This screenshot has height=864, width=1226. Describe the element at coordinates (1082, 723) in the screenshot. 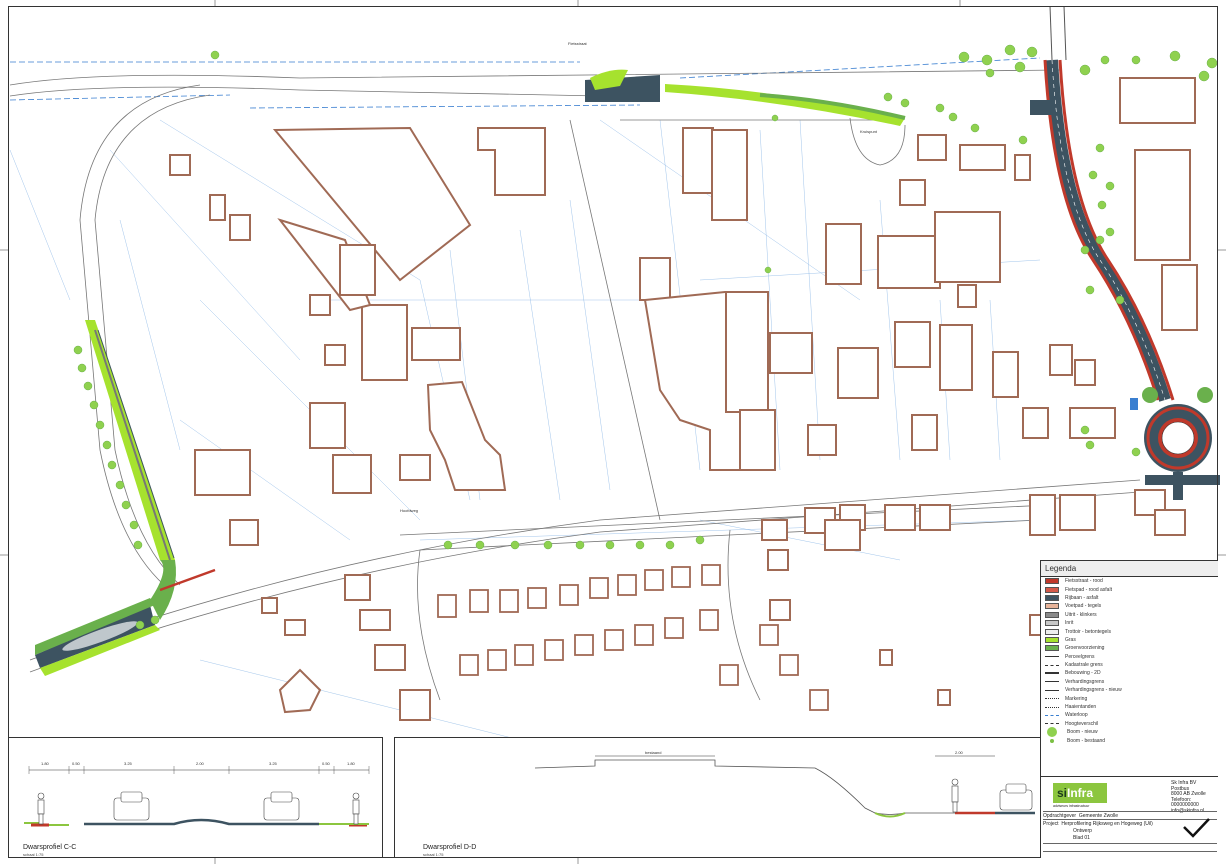

I see `legend-label: Hoogteverschil` at that location.